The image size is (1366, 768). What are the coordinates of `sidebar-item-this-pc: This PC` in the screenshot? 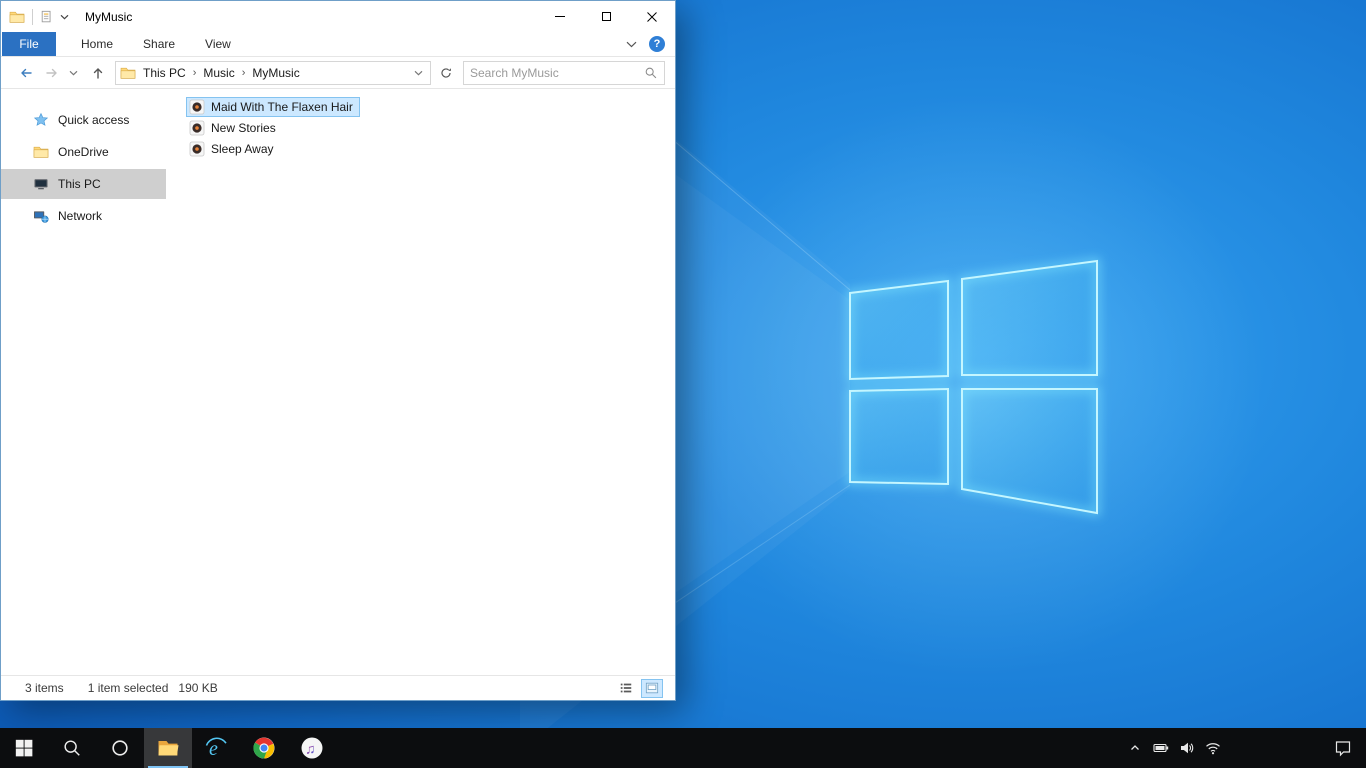 It's located at (83, 184).